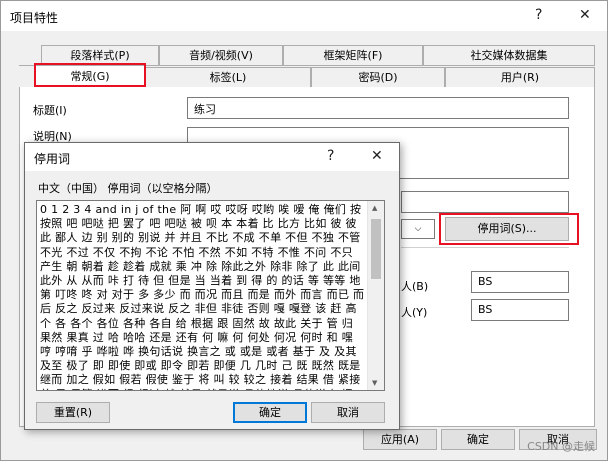 This screenshot has height=461, width=608. What do you see at coordinates (400, 439) in the screenshot?
I see `apply-button: 应用(A)` at bounding box center [400, 439].